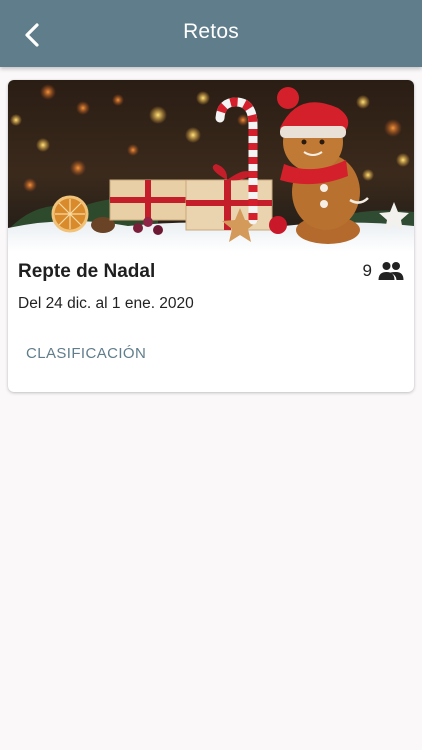  I want to click on challenge-title: Repte de Nadal, so click(87, 271).